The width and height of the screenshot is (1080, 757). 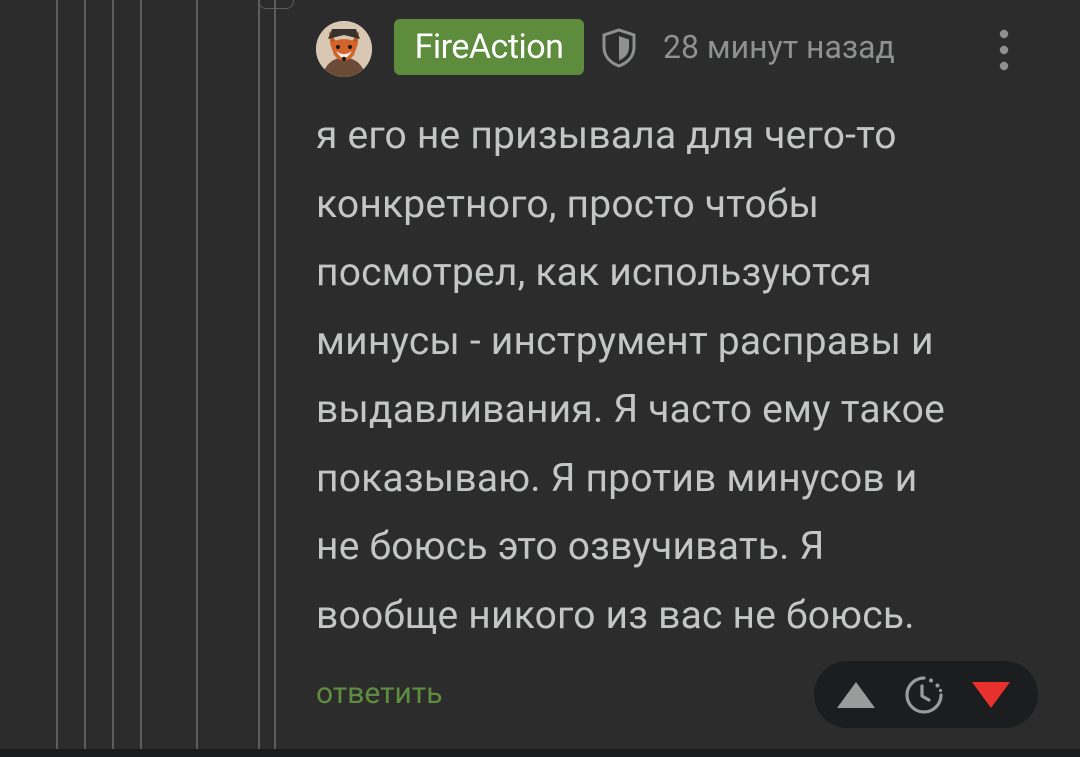 What do you see at coordinates (619, 48) in the screenshot?
I see `shield-icon` at bounding box center [619, 48].